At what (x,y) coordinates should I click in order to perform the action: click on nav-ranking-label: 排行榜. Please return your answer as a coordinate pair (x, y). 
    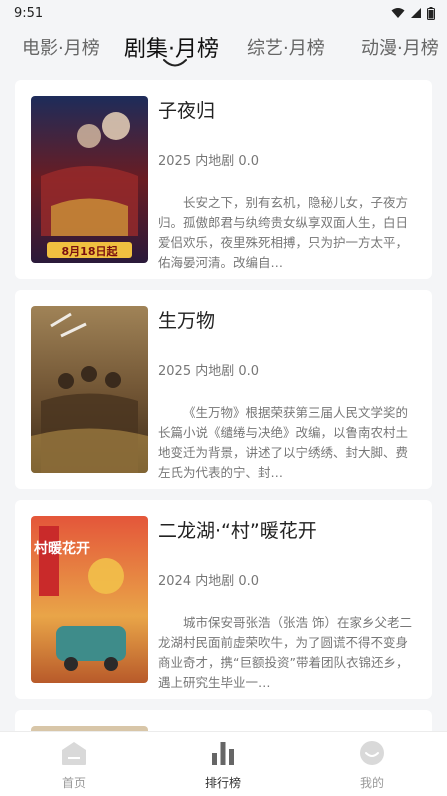
    Looking at the image, I should click on (222, 783).